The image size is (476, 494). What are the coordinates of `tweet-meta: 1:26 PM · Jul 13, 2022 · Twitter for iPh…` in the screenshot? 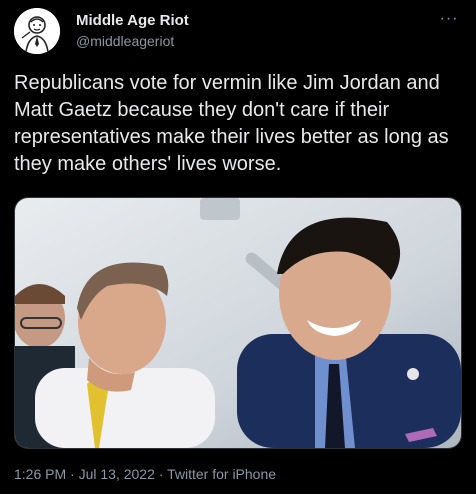 It's located at (145, 474).